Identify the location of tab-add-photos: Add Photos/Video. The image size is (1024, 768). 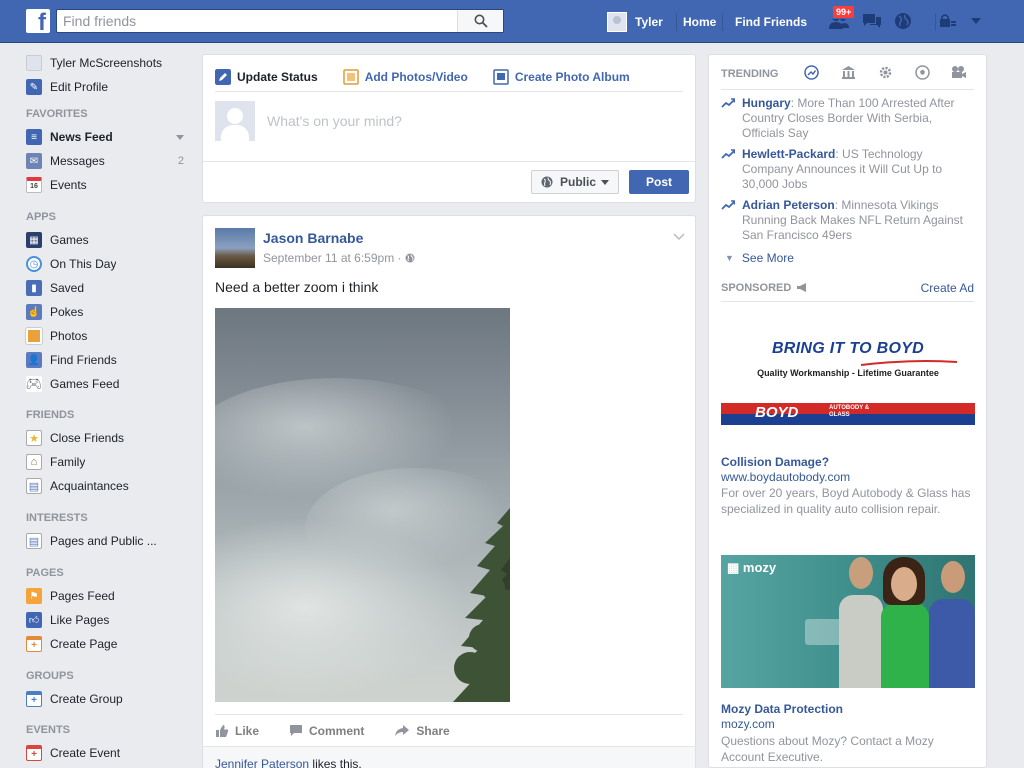
(405, 77).